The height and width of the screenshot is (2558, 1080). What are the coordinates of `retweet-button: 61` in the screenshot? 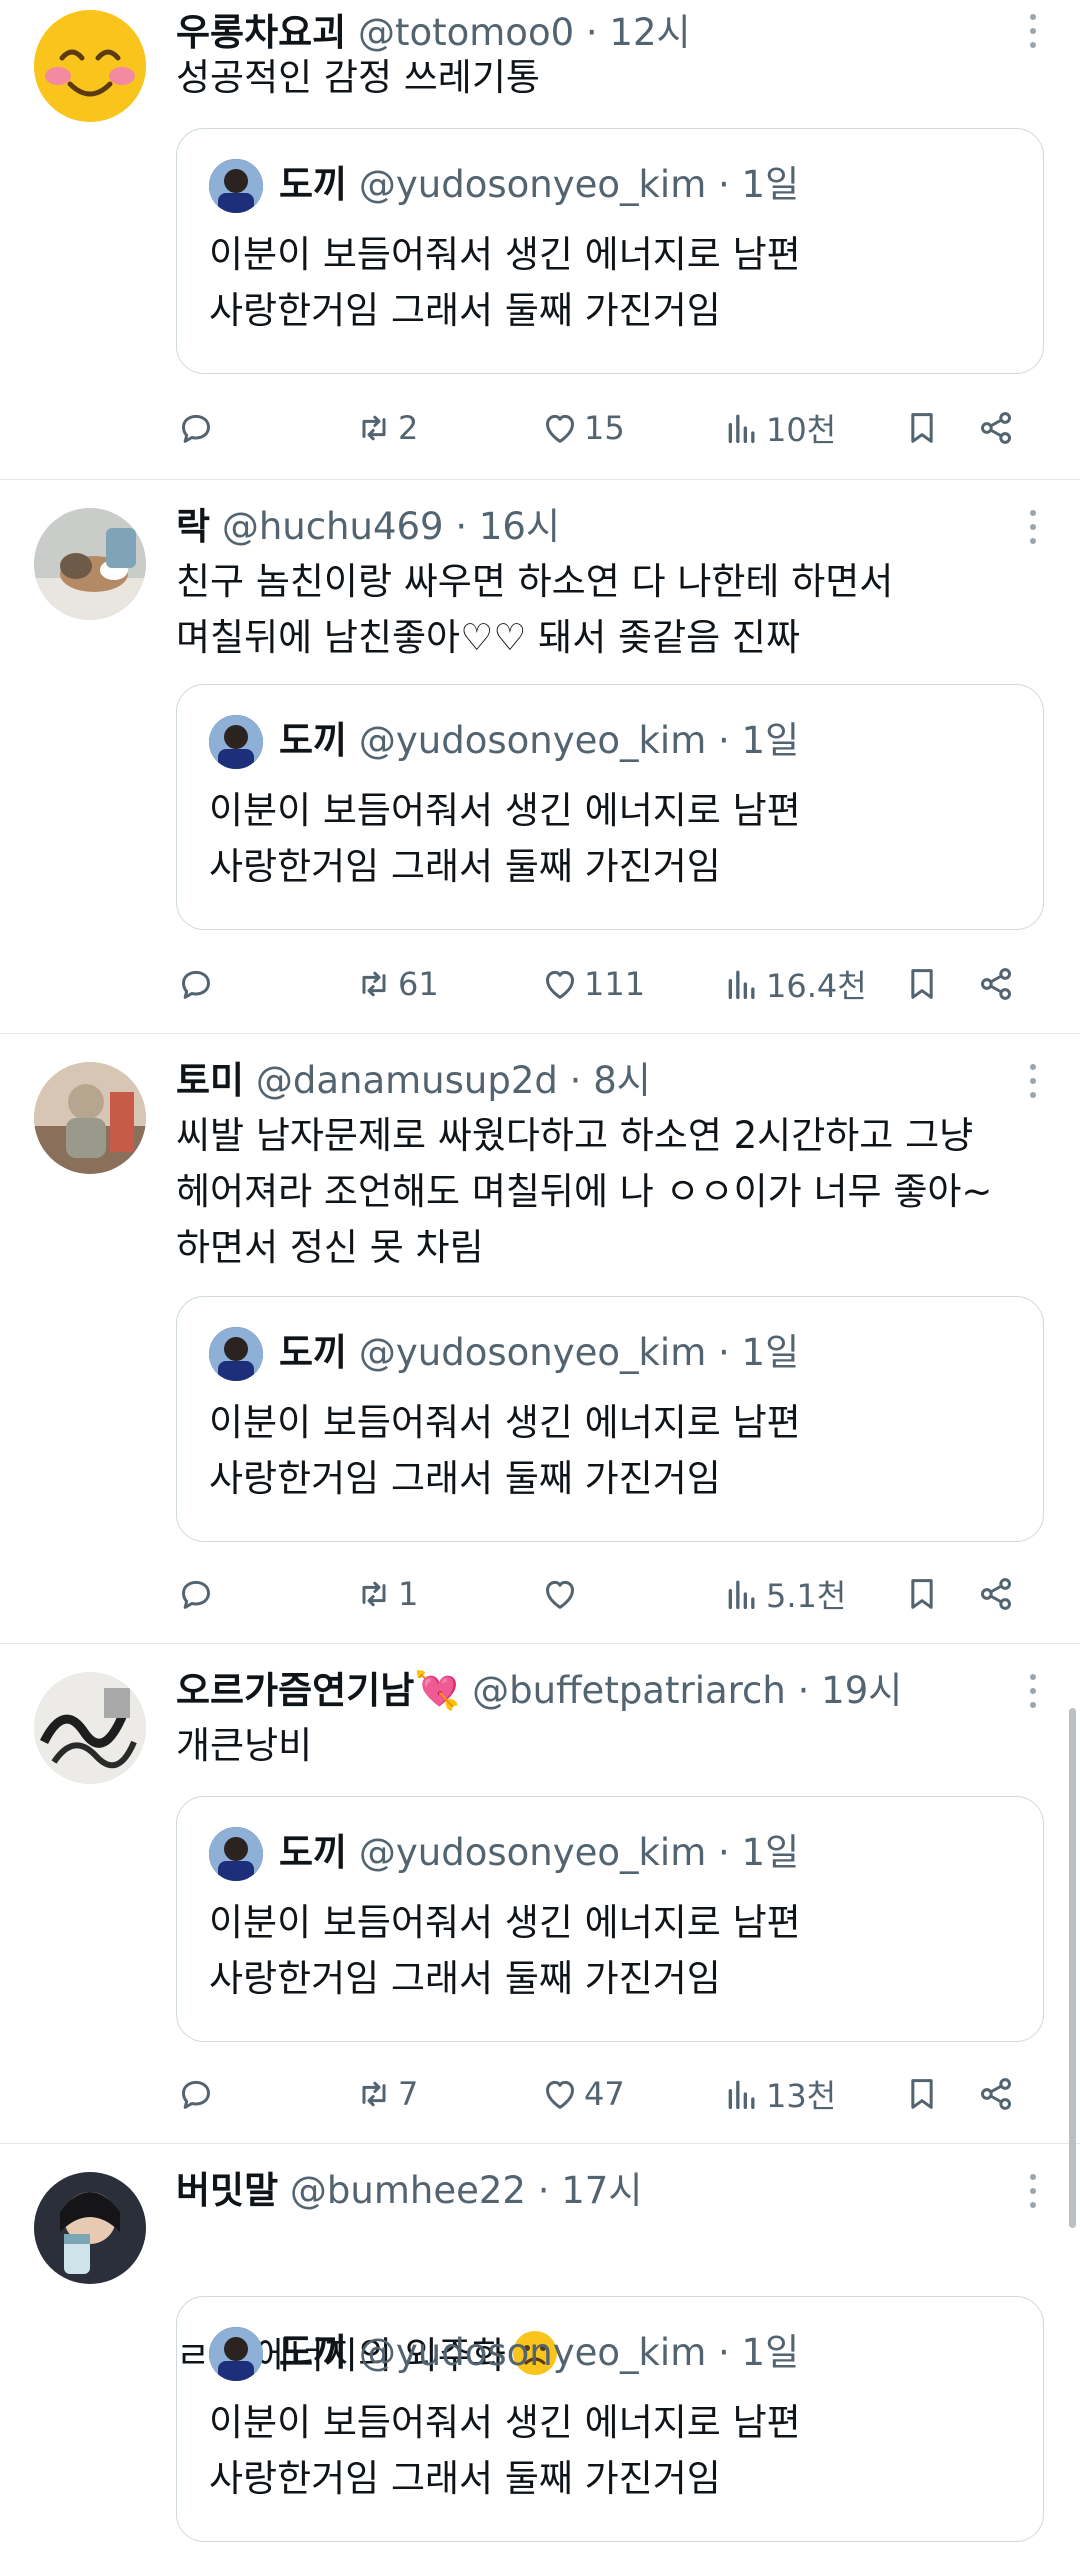 It's located at (396, 984).